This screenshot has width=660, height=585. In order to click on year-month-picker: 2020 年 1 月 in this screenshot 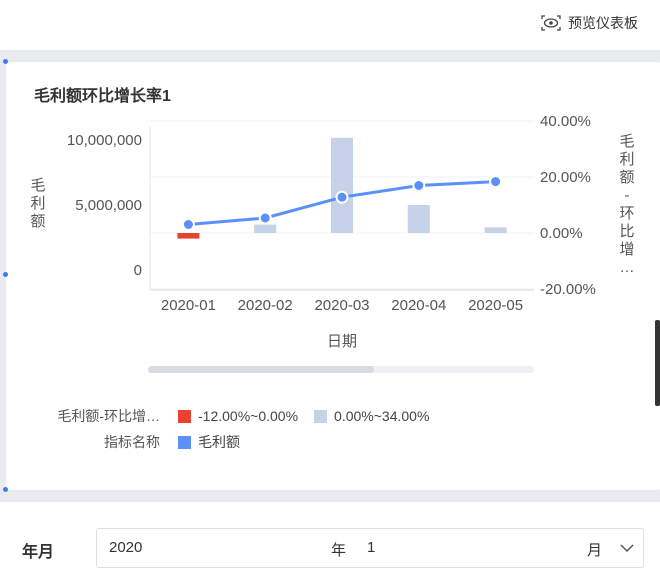, I will do `click(370, 548)`.